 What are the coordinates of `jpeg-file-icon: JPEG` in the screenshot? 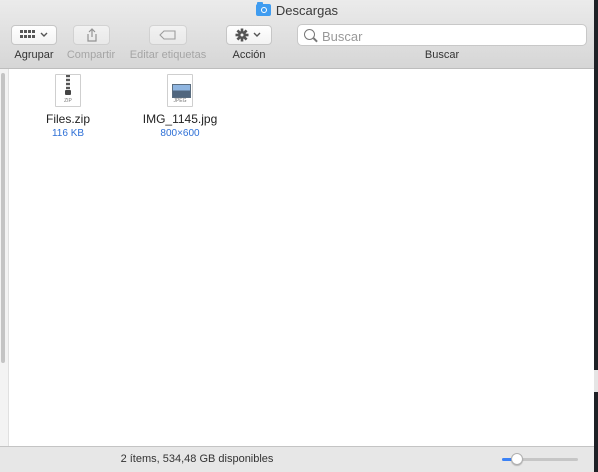 It's located at (180, 90).